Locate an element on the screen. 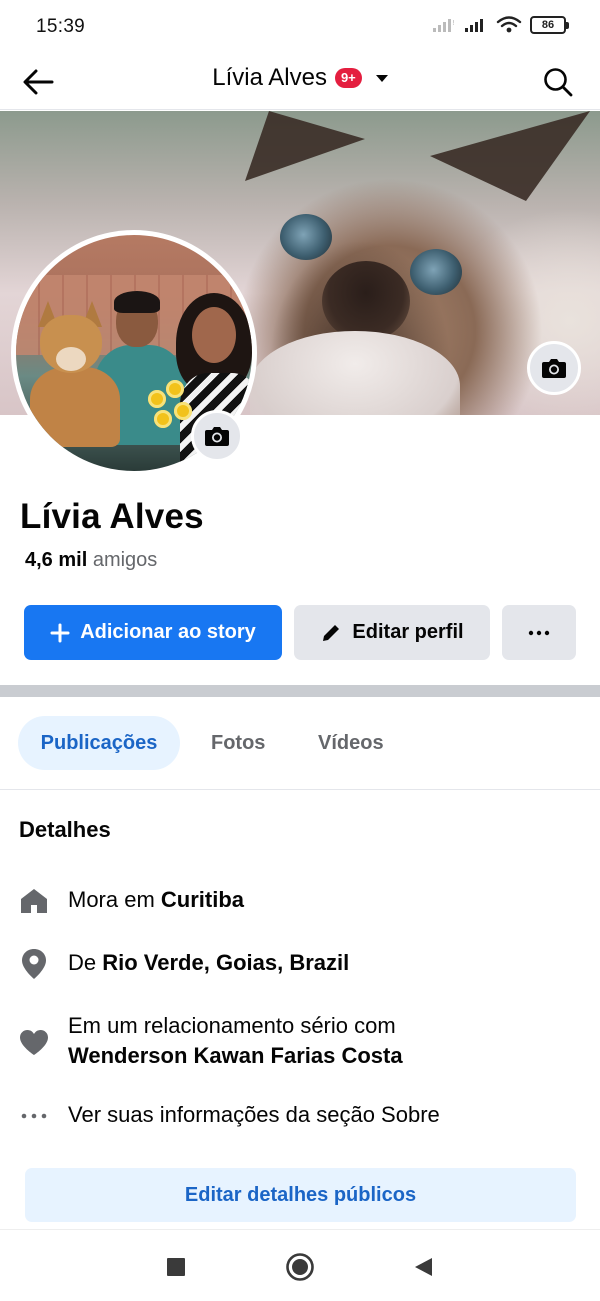 Image resolution: width=600 pixels, height=1301 pixels. status-bar: 15:39 ! 86 is located at coordinates (300, 27).